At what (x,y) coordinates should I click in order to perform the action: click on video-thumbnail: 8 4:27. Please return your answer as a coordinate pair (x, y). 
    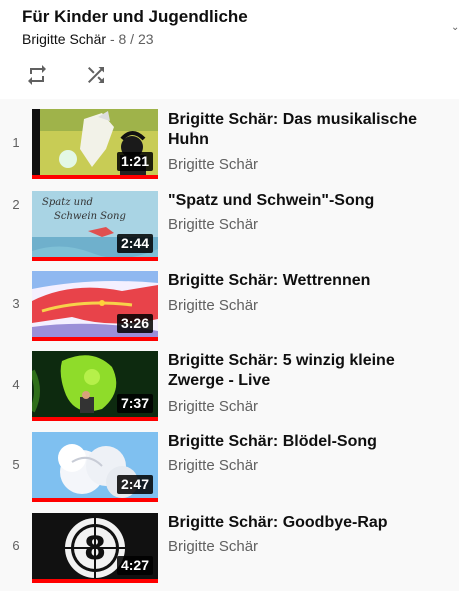
    Looking at the image, I should click on (95, 548).